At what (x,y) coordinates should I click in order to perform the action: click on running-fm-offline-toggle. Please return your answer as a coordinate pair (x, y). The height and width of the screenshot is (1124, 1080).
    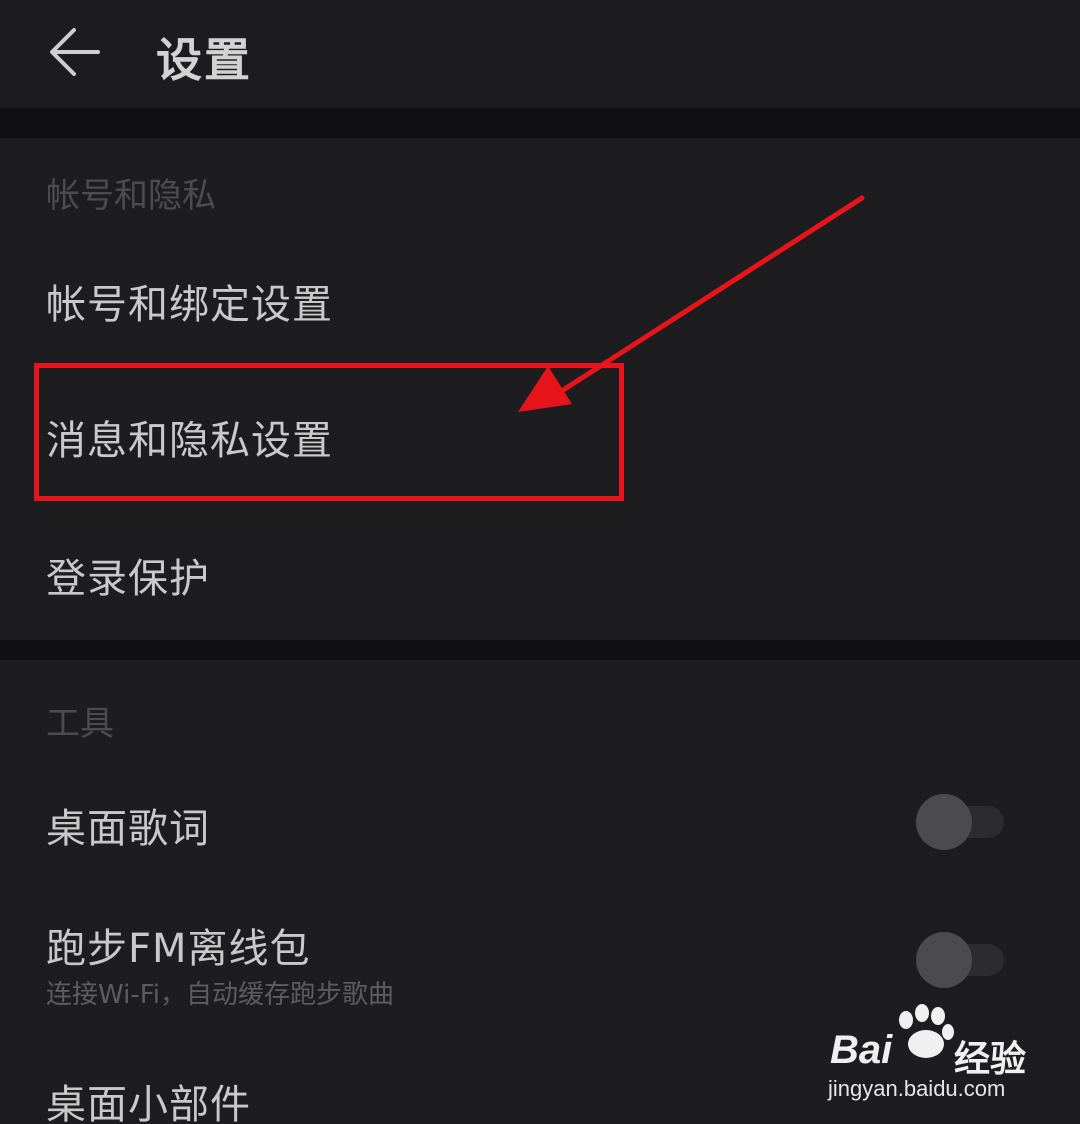
    Looking at the image, I should click on (961, 960).